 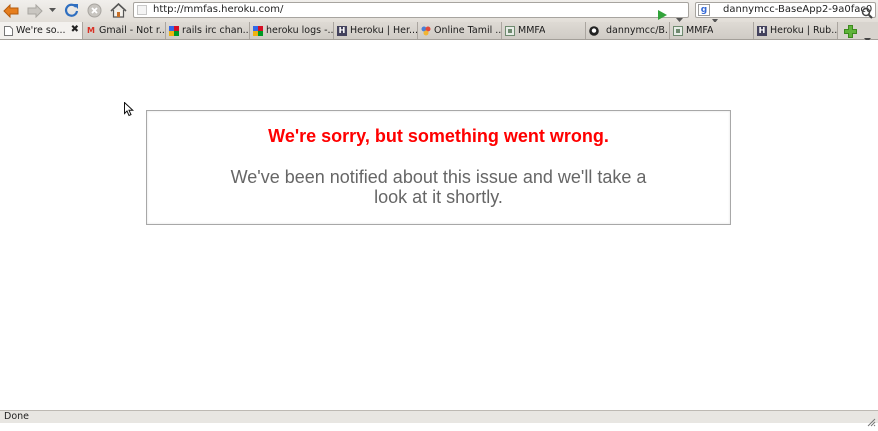 I want to click on search-bar: g dannymcc-BaseApp2-9a0fac0, so click(x=785, y=12).